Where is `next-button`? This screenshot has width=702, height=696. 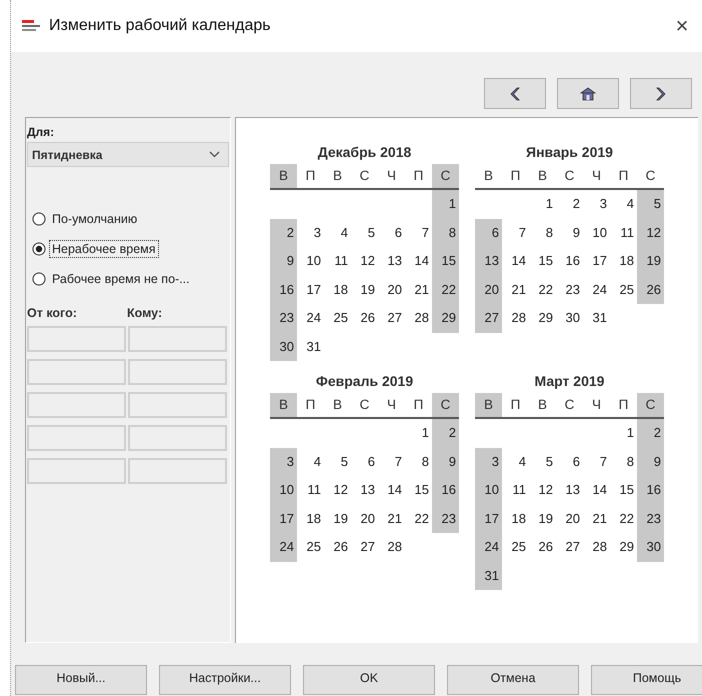 next-button is located at coordinates (661, 93).